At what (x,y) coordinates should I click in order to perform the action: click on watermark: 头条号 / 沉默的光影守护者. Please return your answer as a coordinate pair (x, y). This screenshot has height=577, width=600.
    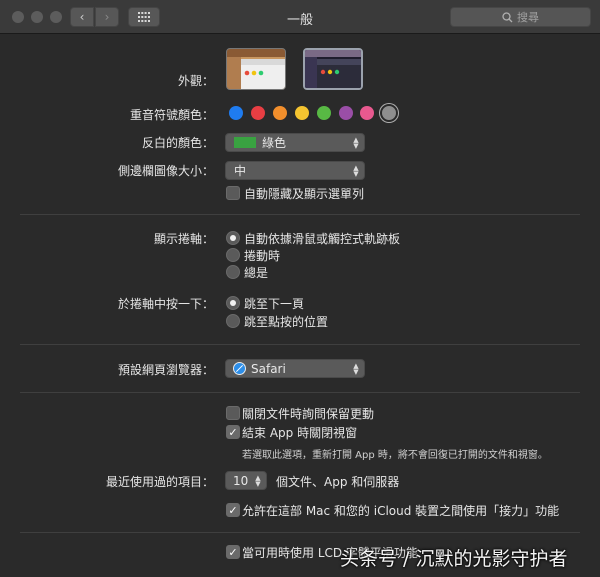
    Looking at the image, I should click on (454, 559).